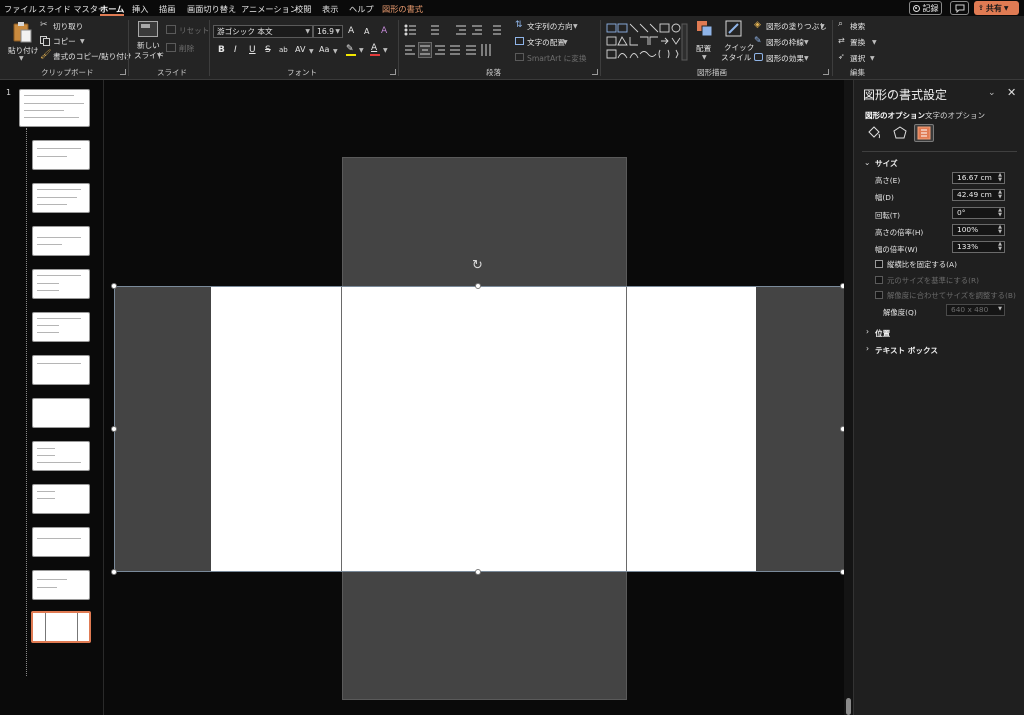 Image resolution: width=1024 pixels, height=715 pixels. What do you see at coordinates (955, 115) in the screenshot?
I see `tab-text-options: 文字のオプション` at bounding box center [955, 115].